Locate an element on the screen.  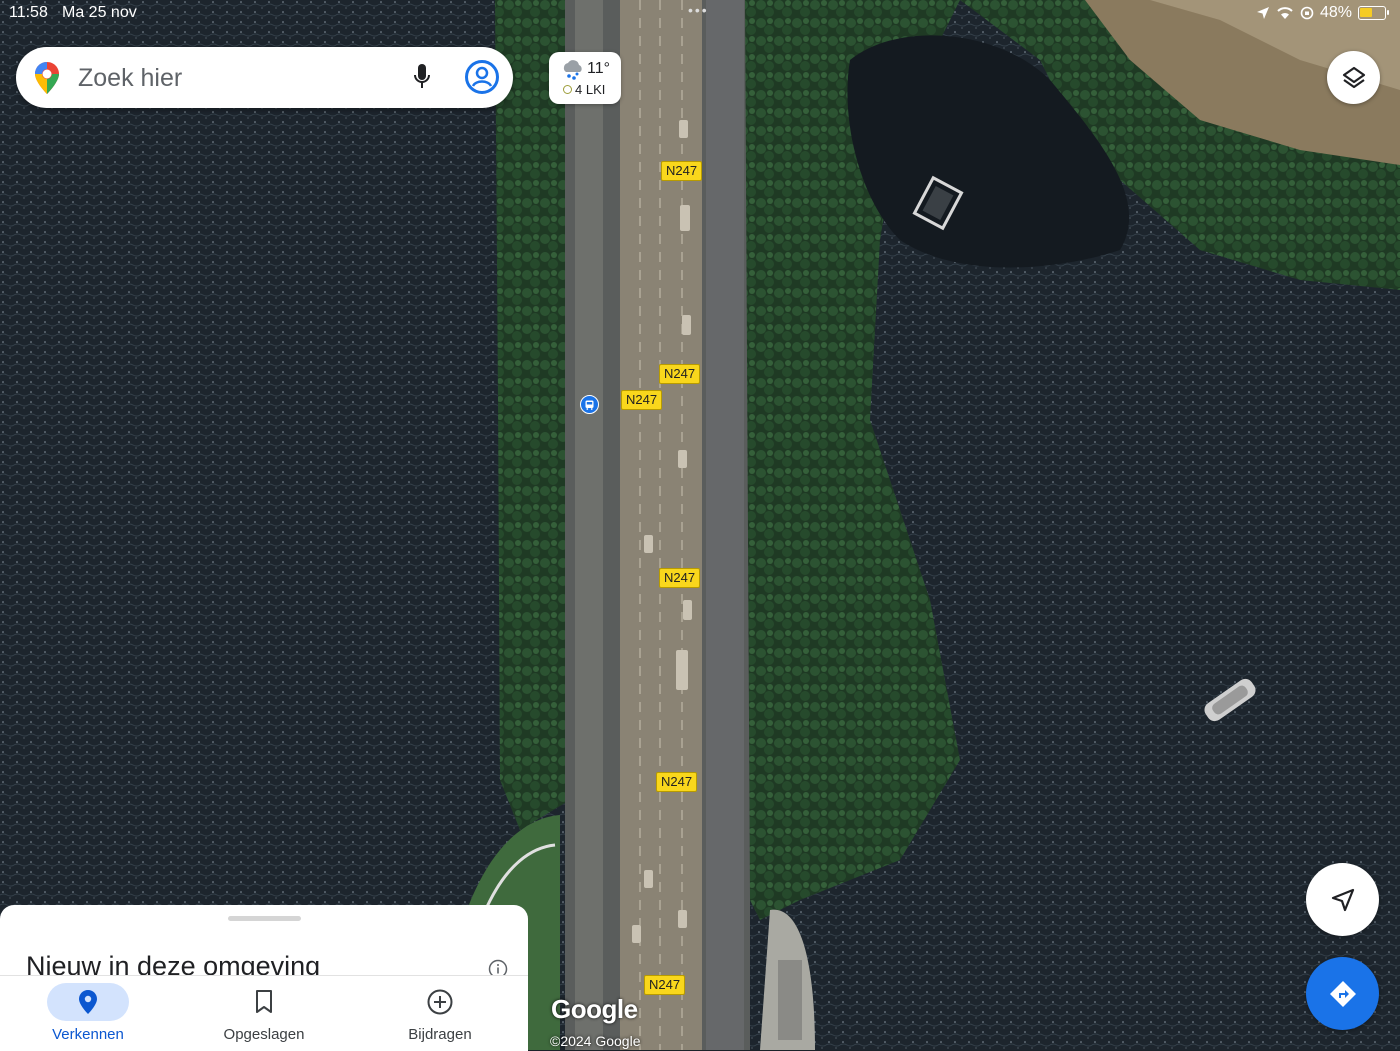
multitask-dots-icon: ••• is located at coordinates (698, 10).